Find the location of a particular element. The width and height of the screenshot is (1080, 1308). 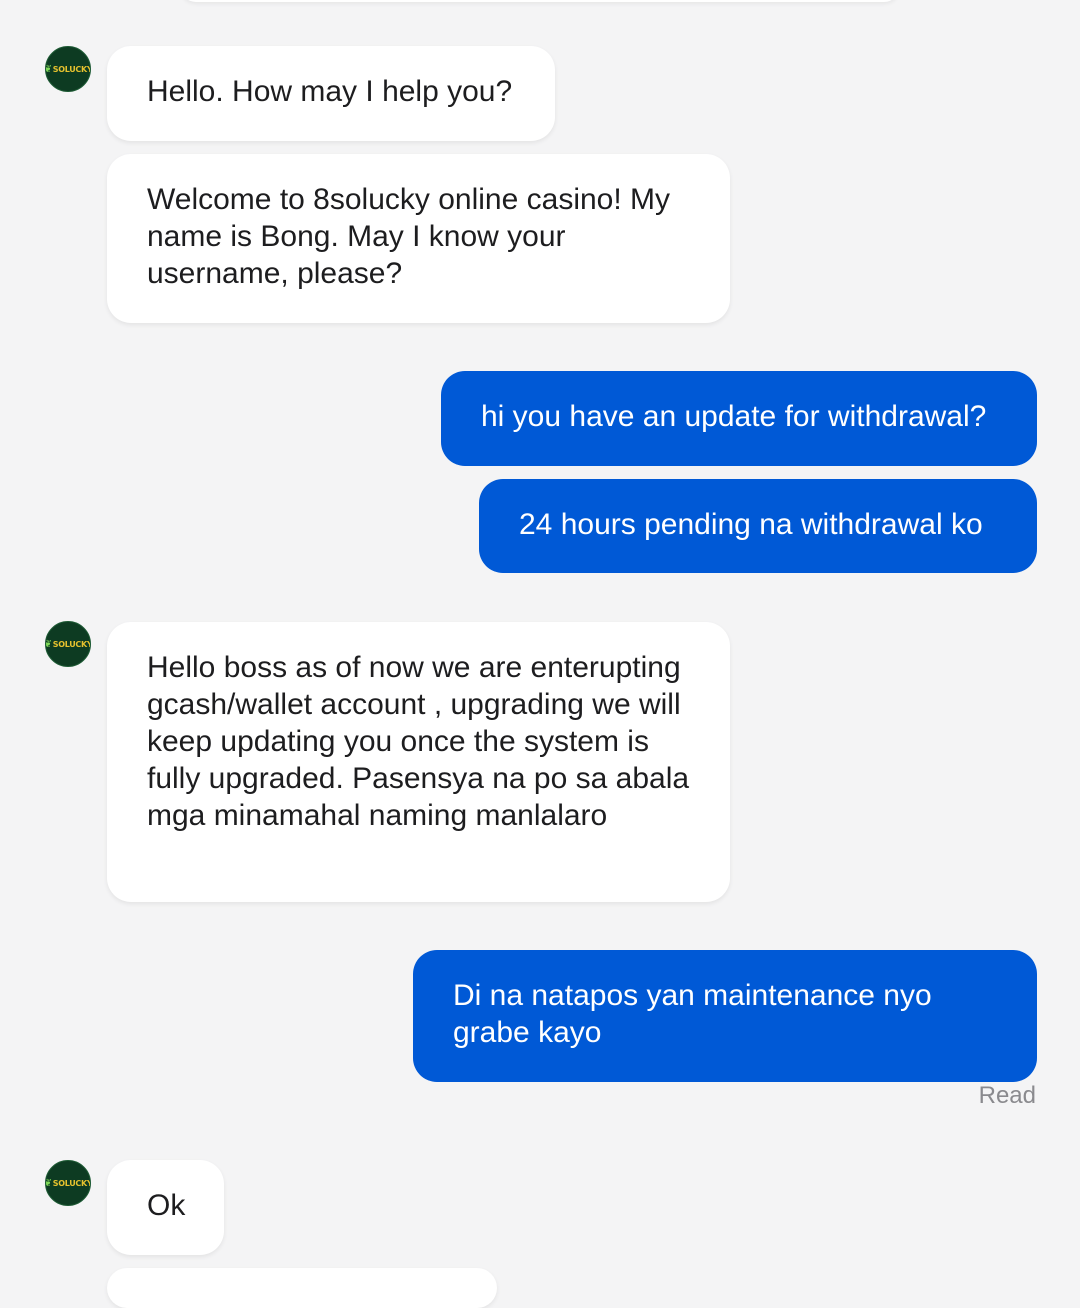

agent-message-bubble: Hello. How may I help you? is located at coordinates (331, 93).